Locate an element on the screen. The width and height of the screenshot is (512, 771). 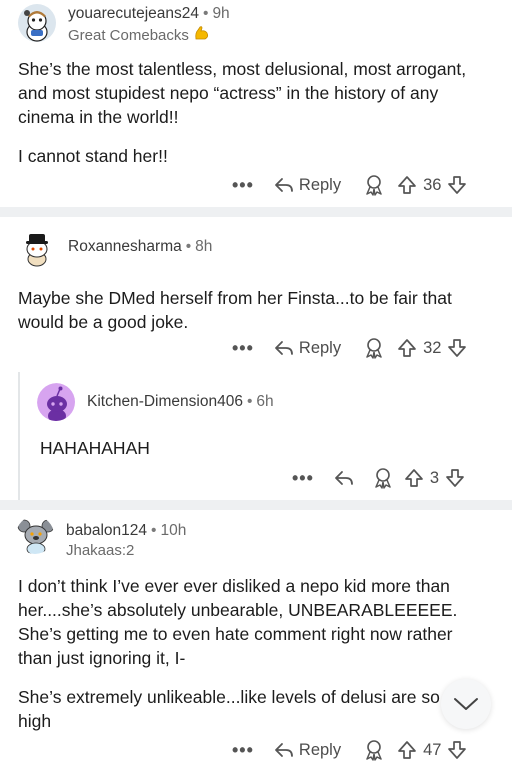
vote-count: 47 is located at coordinates (432, 749).